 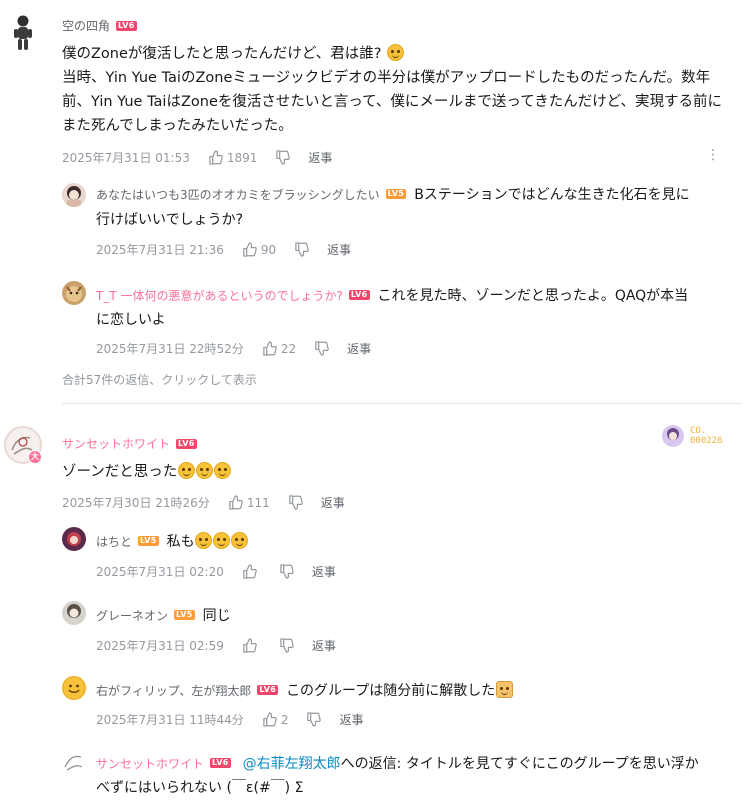 What do you see at coordinates (170, 220) in the screenshot?
I see `reply-text-continued: 行けばいいでしょうか?` at bounding box center [170, 220].